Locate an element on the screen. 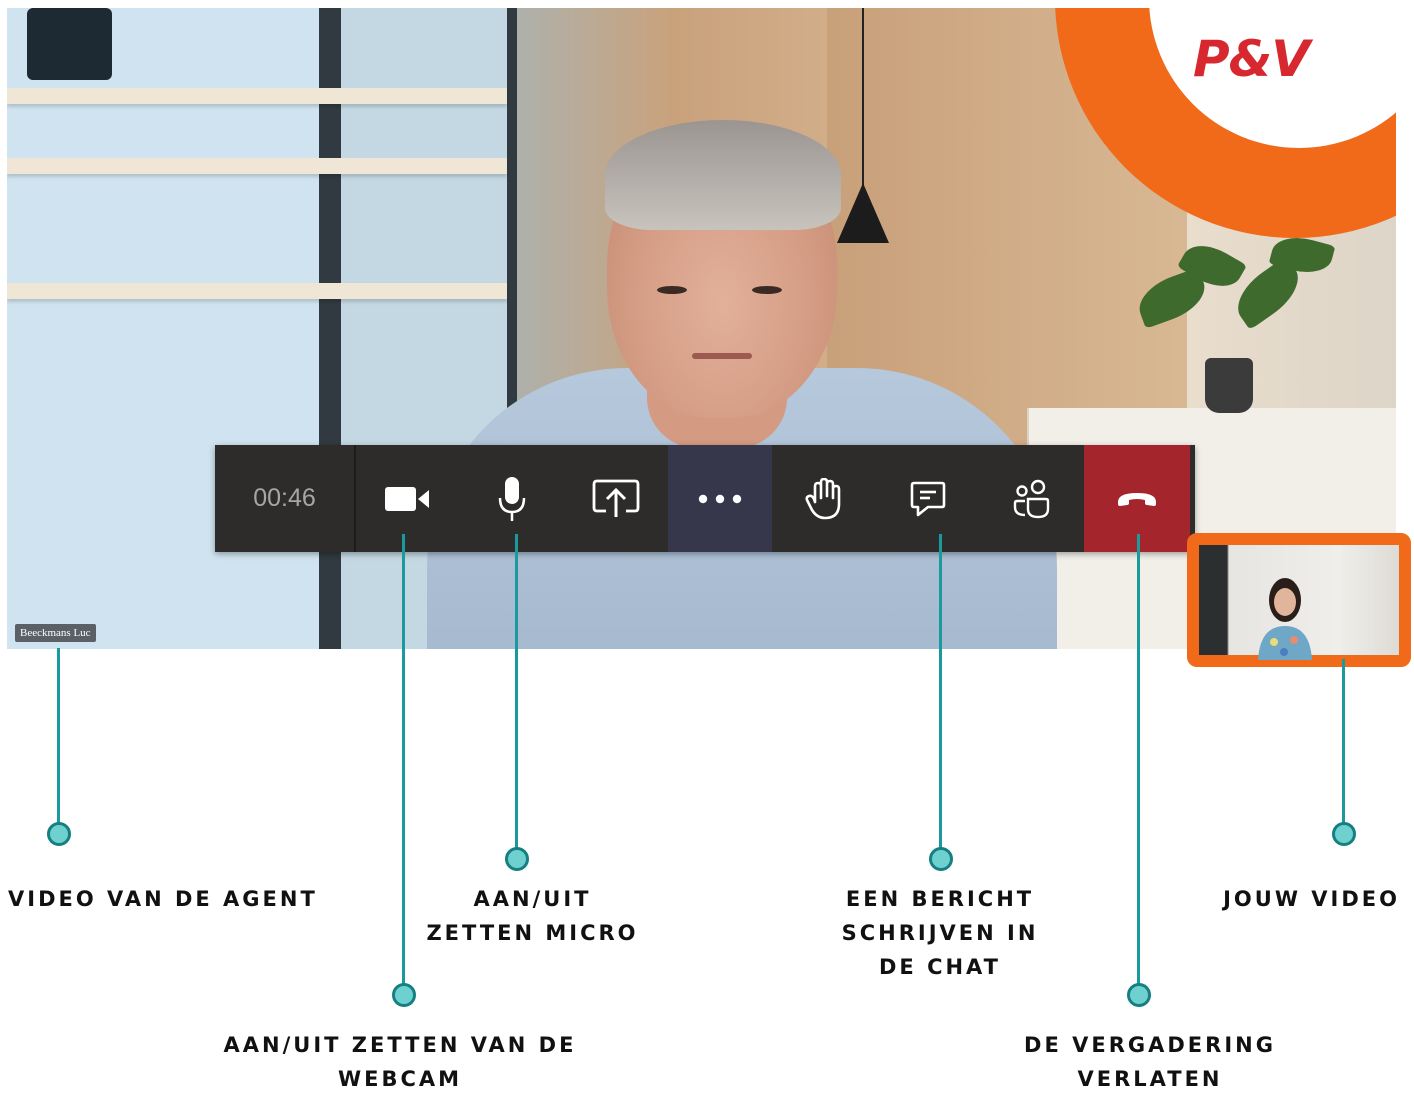 This screenshot has width=1414, height=1096. plant-pot is located at coordinates (1229, 385).